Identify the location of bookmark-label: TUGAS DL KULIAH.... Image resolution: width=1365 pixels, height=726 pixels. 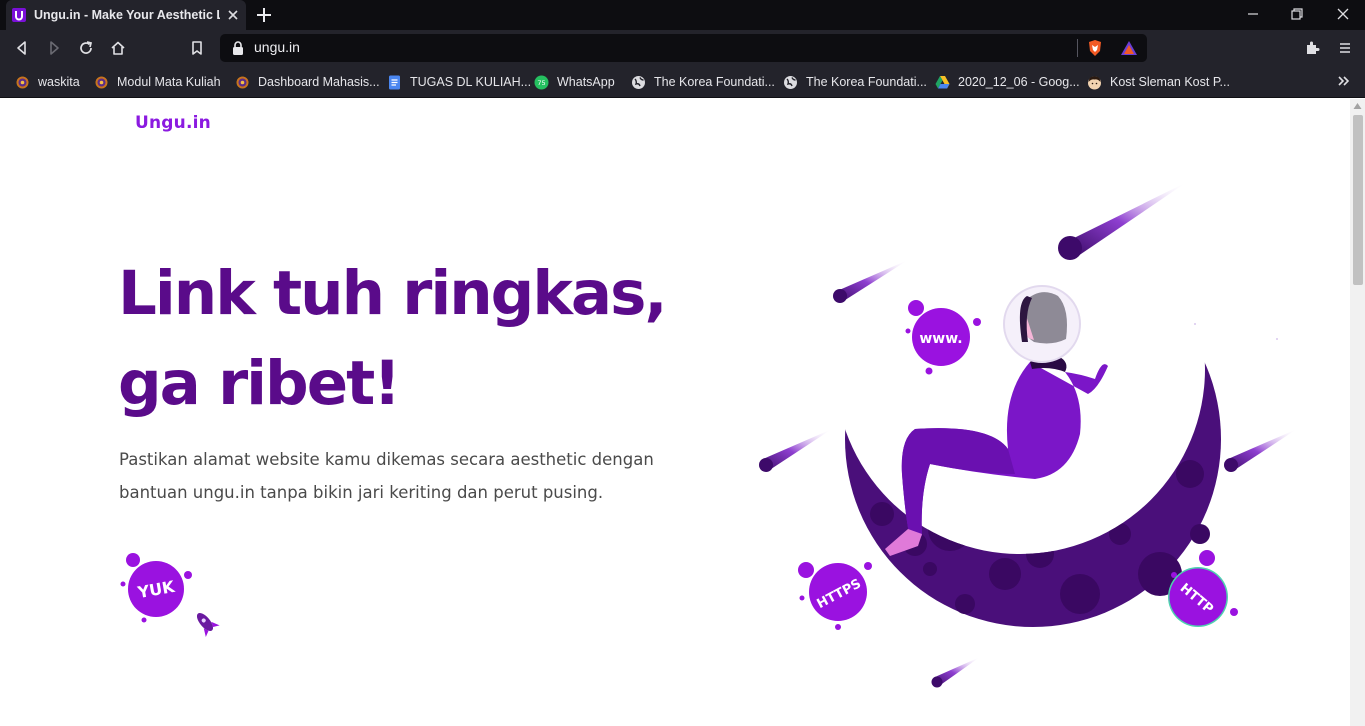
(471, 82).